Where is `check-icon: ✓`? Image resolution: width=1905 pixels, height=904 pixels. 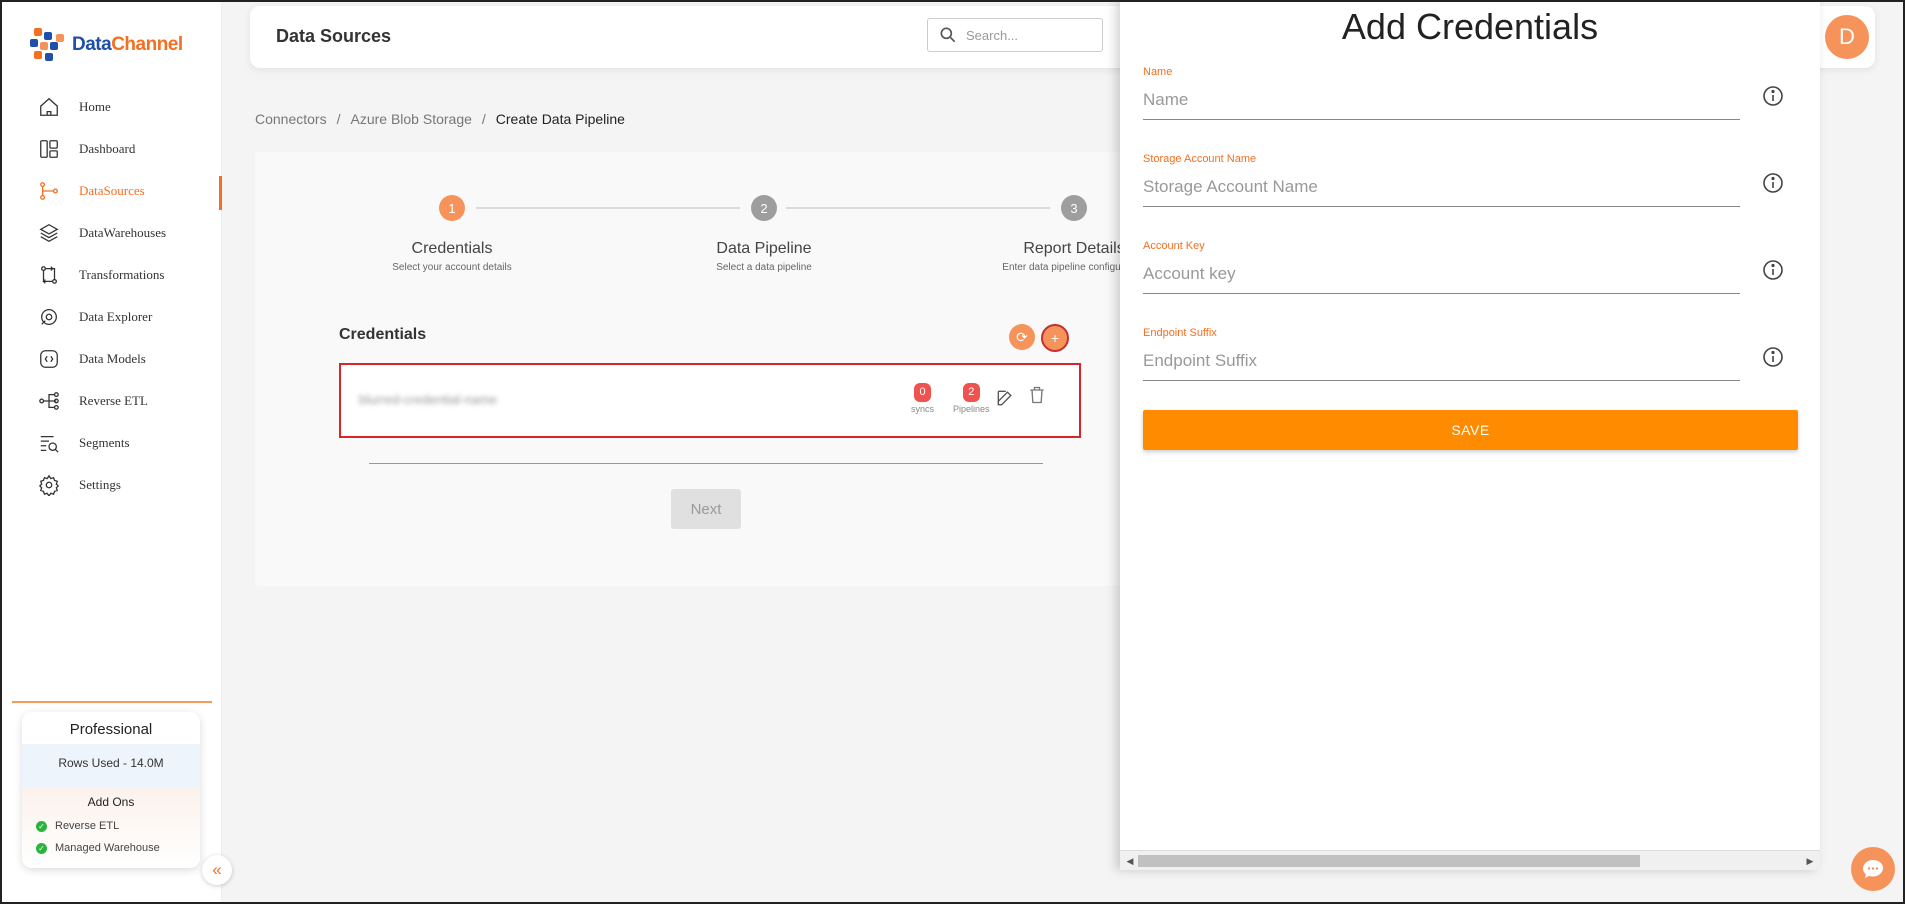
check-icon: ✓ is located at coordinates (41, 848).